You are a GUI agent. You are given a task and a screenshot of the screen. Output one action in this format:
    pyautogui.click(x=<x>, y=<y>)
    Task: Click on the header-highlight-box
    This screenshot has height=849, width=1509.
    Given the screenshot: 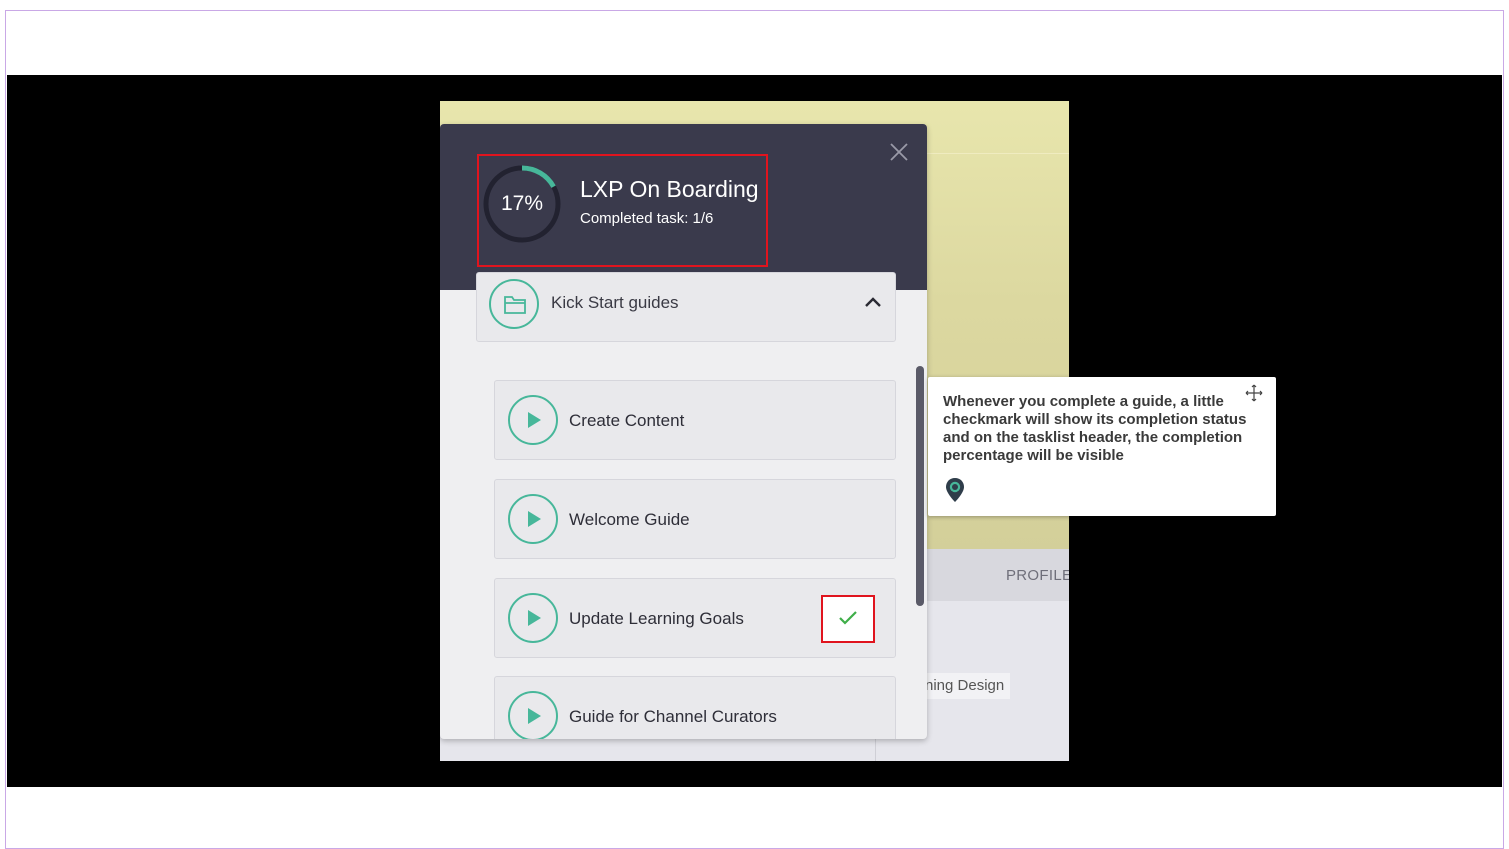 What is the action you would take?
    pyautogui.click(x=622, y=210)
    